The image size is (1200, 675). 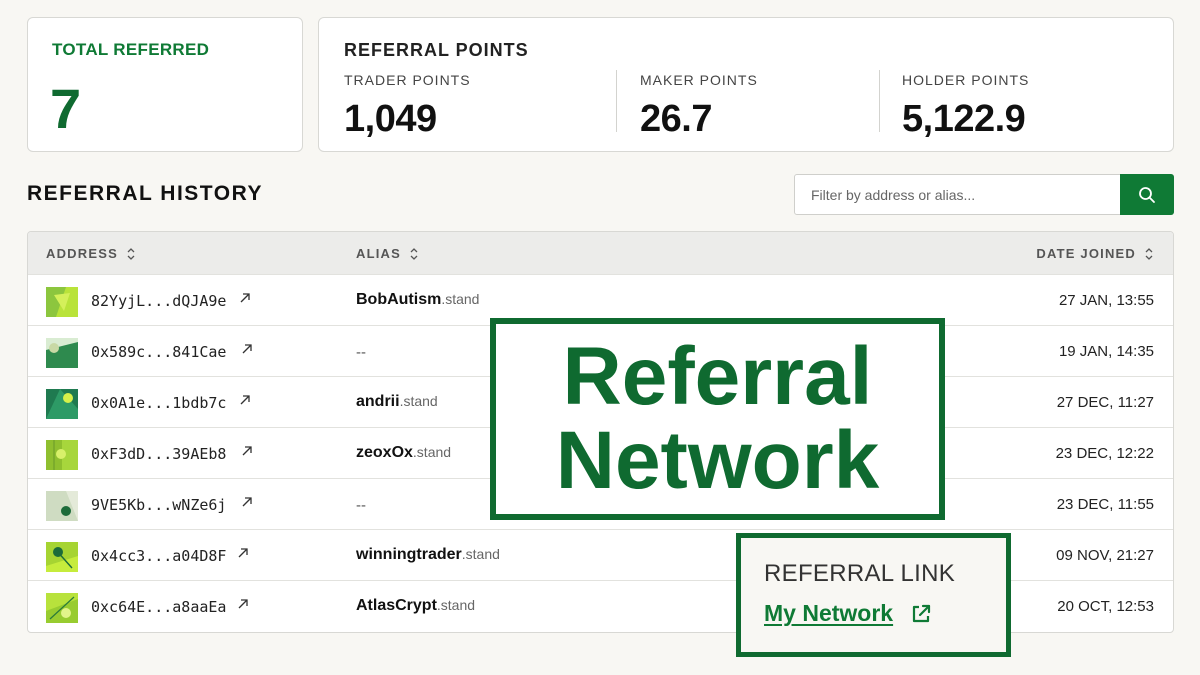 What do you see at coordinates (1104, 453) in the screenshot?
I see `date-joined: 23 DEC, 12:22` at bounding box center [1104, 453].